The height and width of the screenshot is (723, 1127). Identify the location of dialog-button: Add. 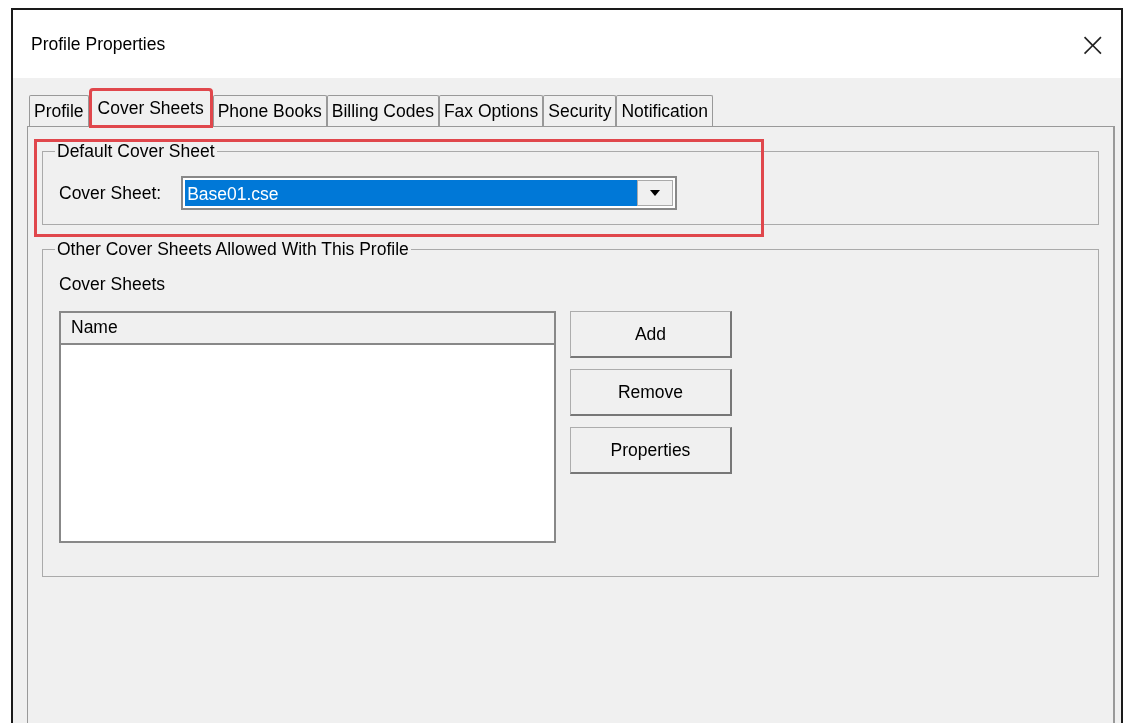
(651, 334).